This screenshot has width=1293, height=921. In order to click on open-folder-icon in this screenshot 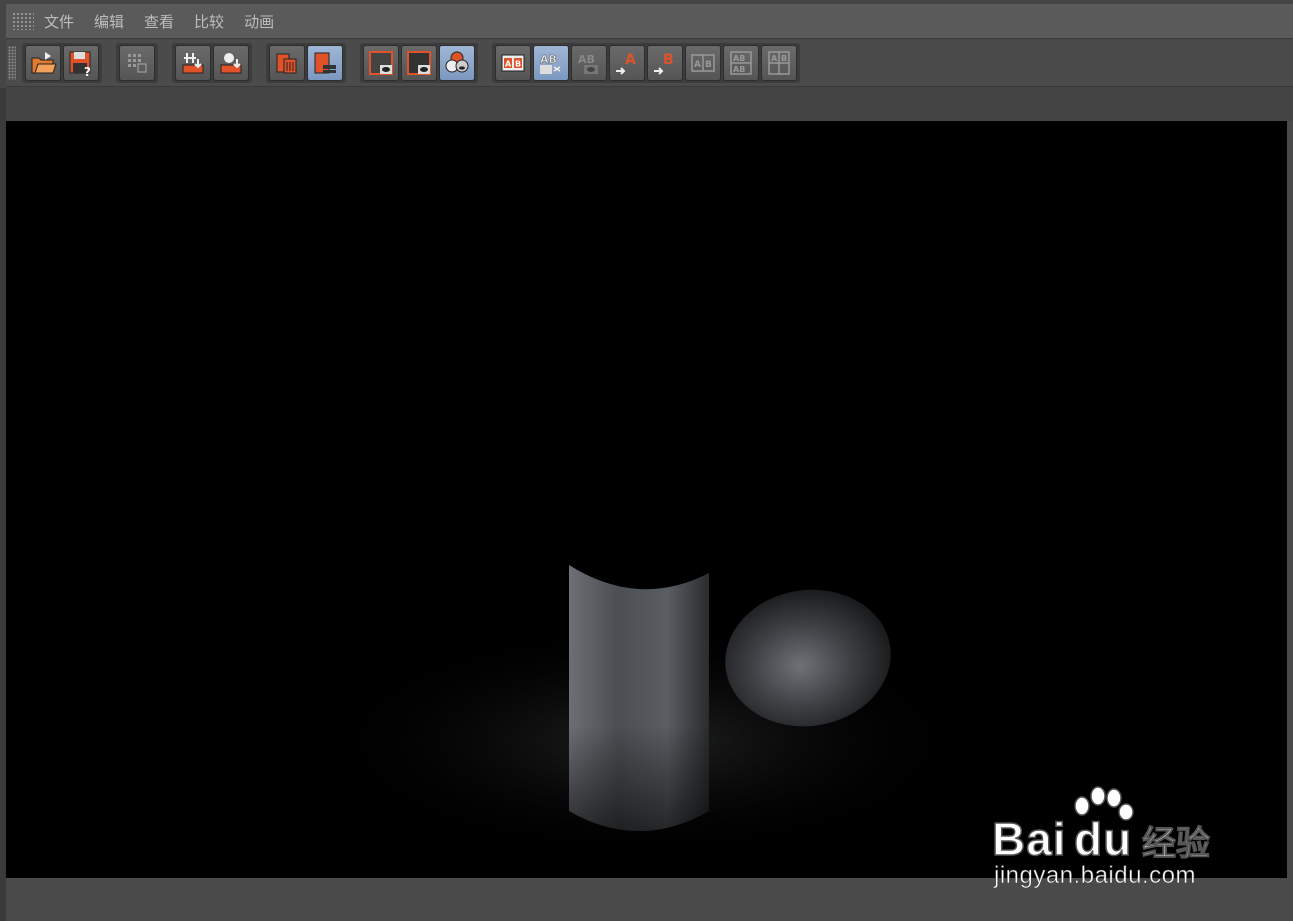, I will do `click(44, 63)`.